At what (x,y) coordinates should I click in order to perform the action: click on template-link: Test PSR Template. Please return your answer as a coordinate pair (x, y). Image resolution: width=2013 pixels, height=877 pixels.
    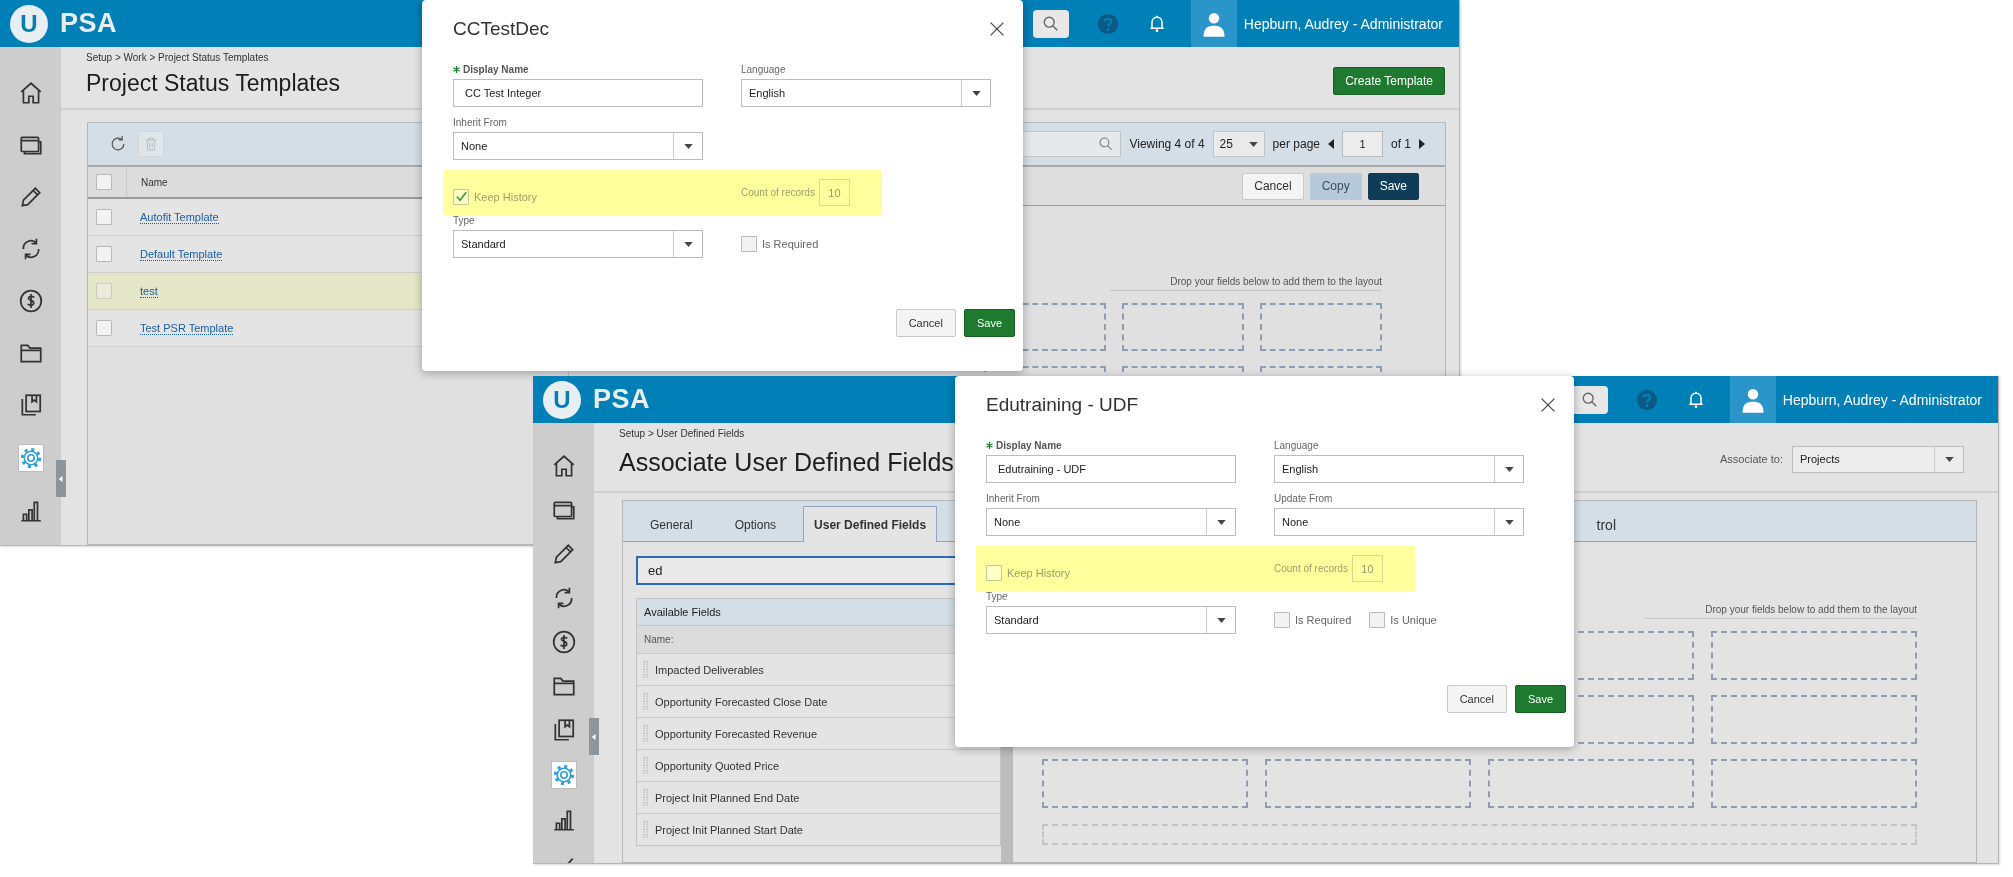
    Looking at the image, I should click on (187, 328).